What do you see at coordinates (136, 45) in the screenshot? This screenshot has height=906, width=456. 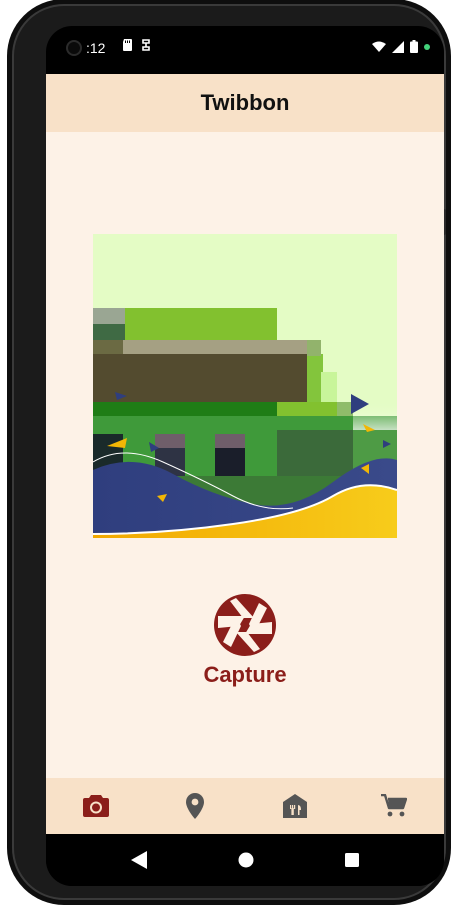 I see `status-icons-left` at bounding box center [136, 45].